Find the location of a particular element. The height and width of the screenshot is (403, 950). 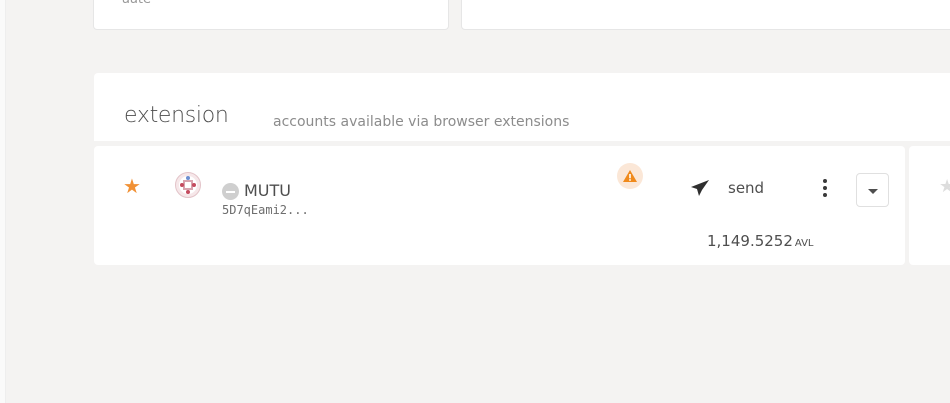

section-title: extension is located at coordinates (176, 115).